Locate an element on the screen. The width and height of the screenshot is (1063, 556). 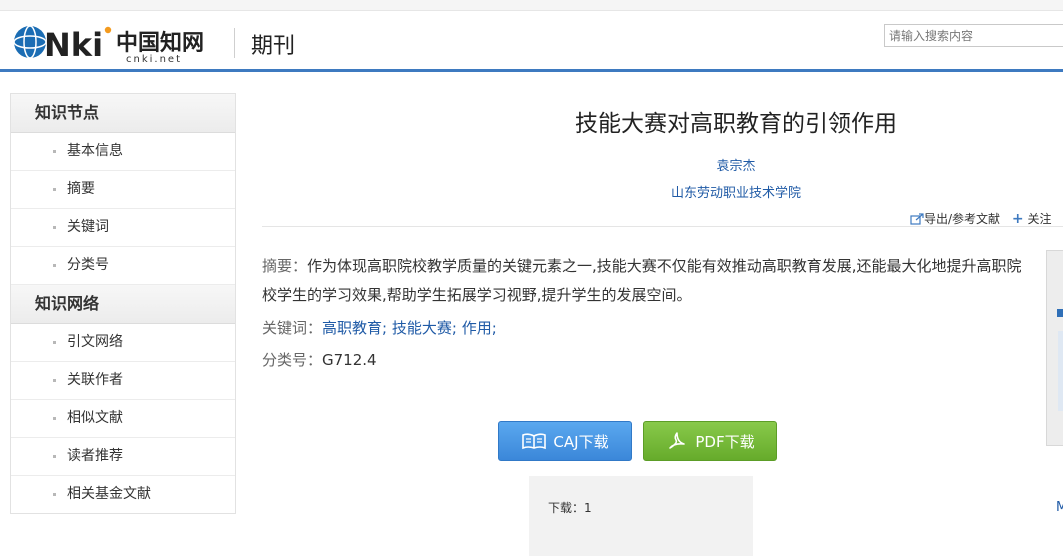
book-icon is located at coordinates (534, 441).